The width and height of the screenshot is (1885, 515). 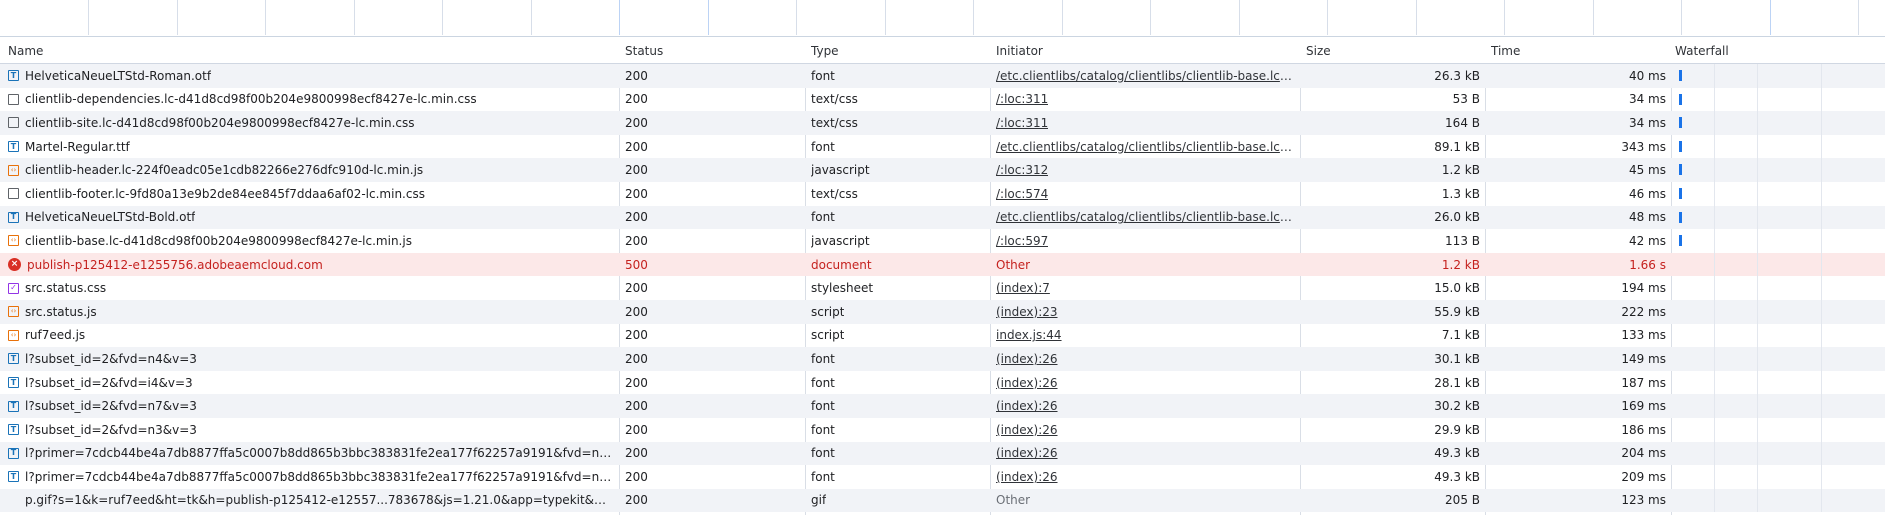 What do you see at coordinates (1460, 170) in the screenshot?
I see `size-cell: 1.2 kB` at bounding box center [1460, 170].